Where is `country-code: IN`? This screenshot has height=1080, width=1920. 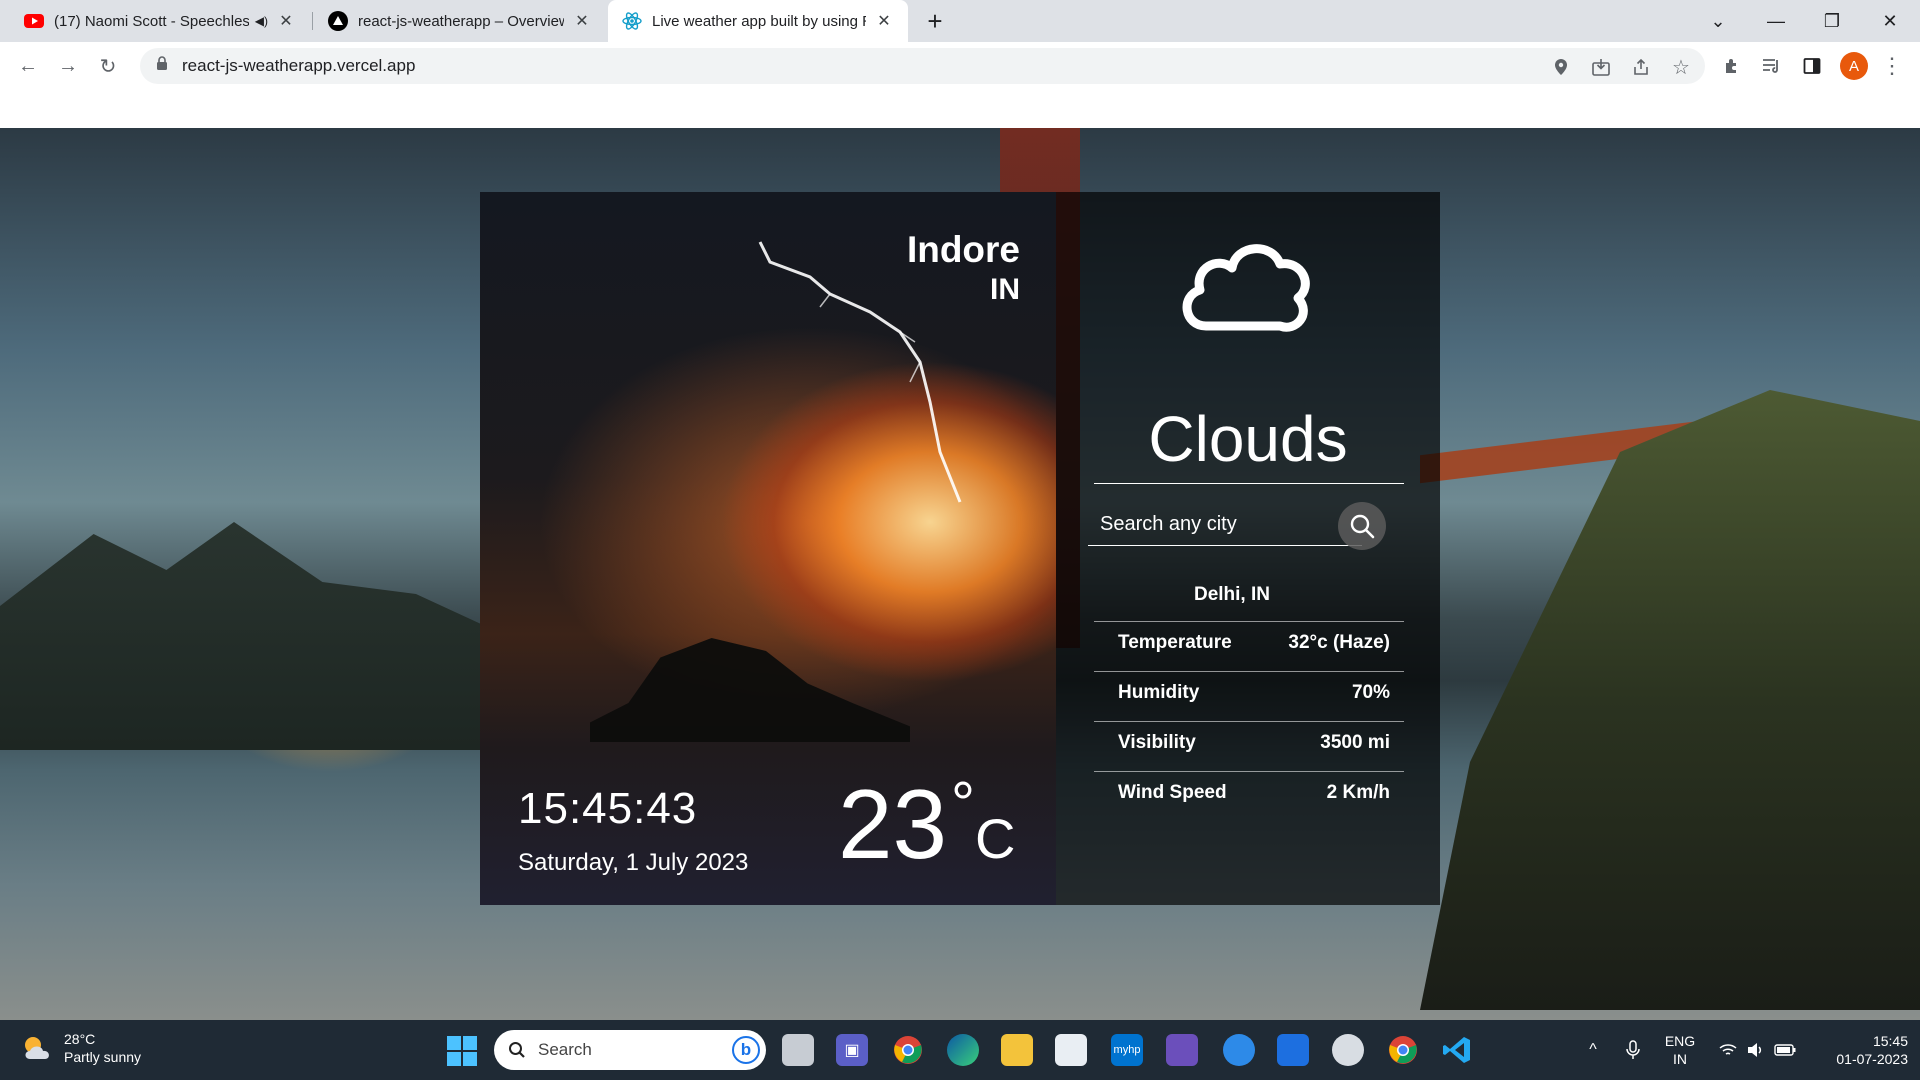
country-code: IN is located at coordinates (1005, 289).